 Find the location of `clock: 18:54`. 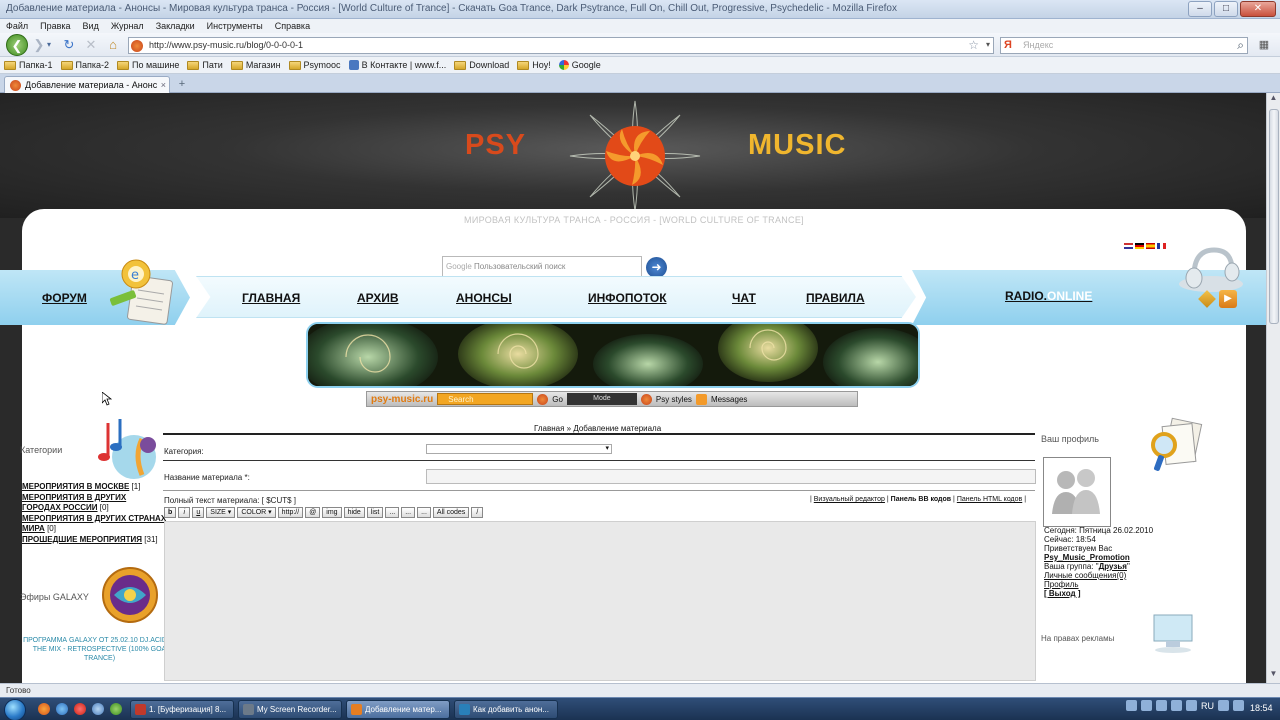

clock: 18:54 is located at coordinates (1261, 708).